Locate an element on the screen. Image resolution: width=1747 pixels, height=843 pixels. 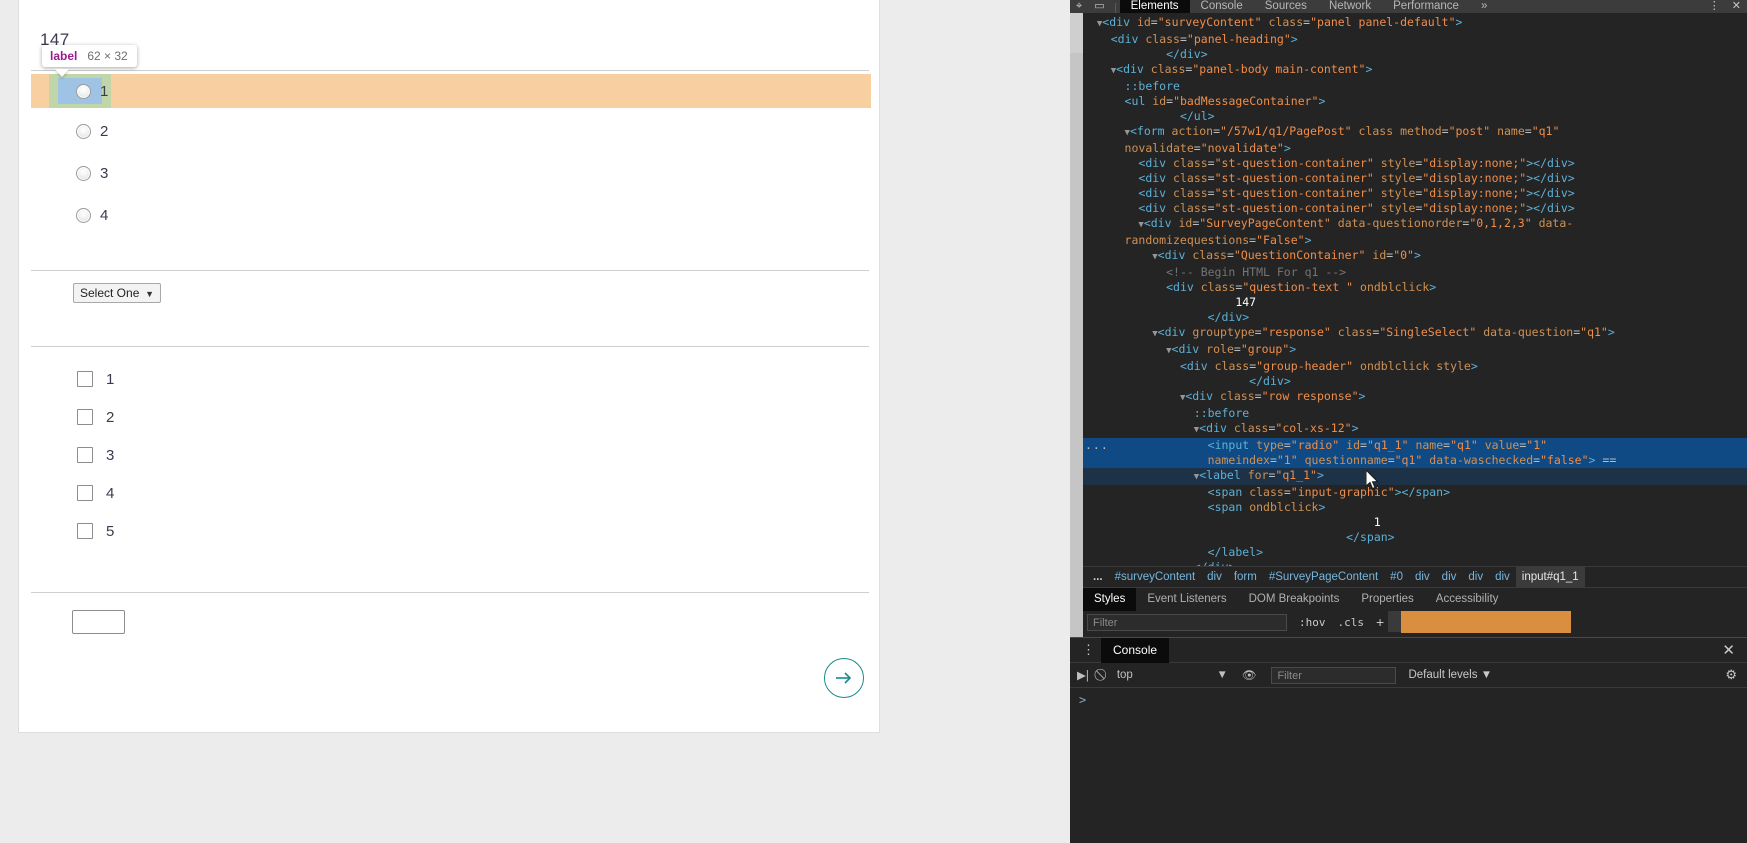
dom-tree-line: novalidate="novalidate"> is located at coordinates (1415, 148).